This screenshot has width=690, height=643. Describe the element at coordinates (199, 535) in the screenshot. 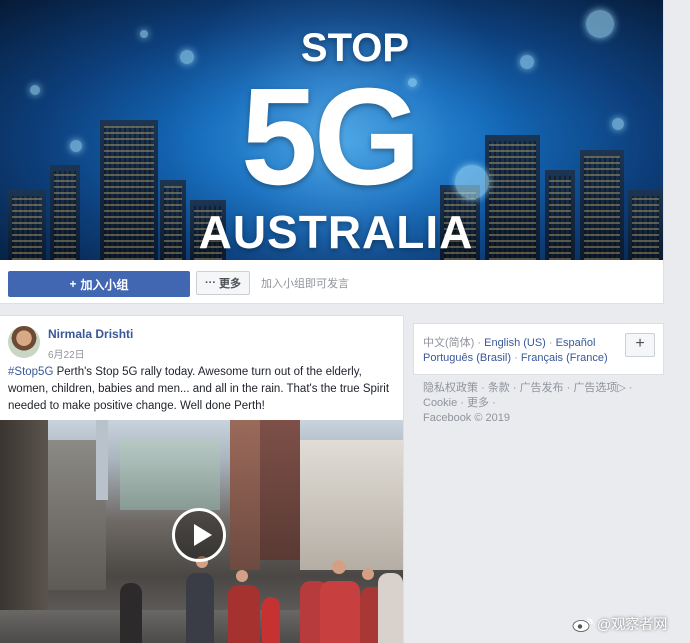

I see `play-icon` at that location.